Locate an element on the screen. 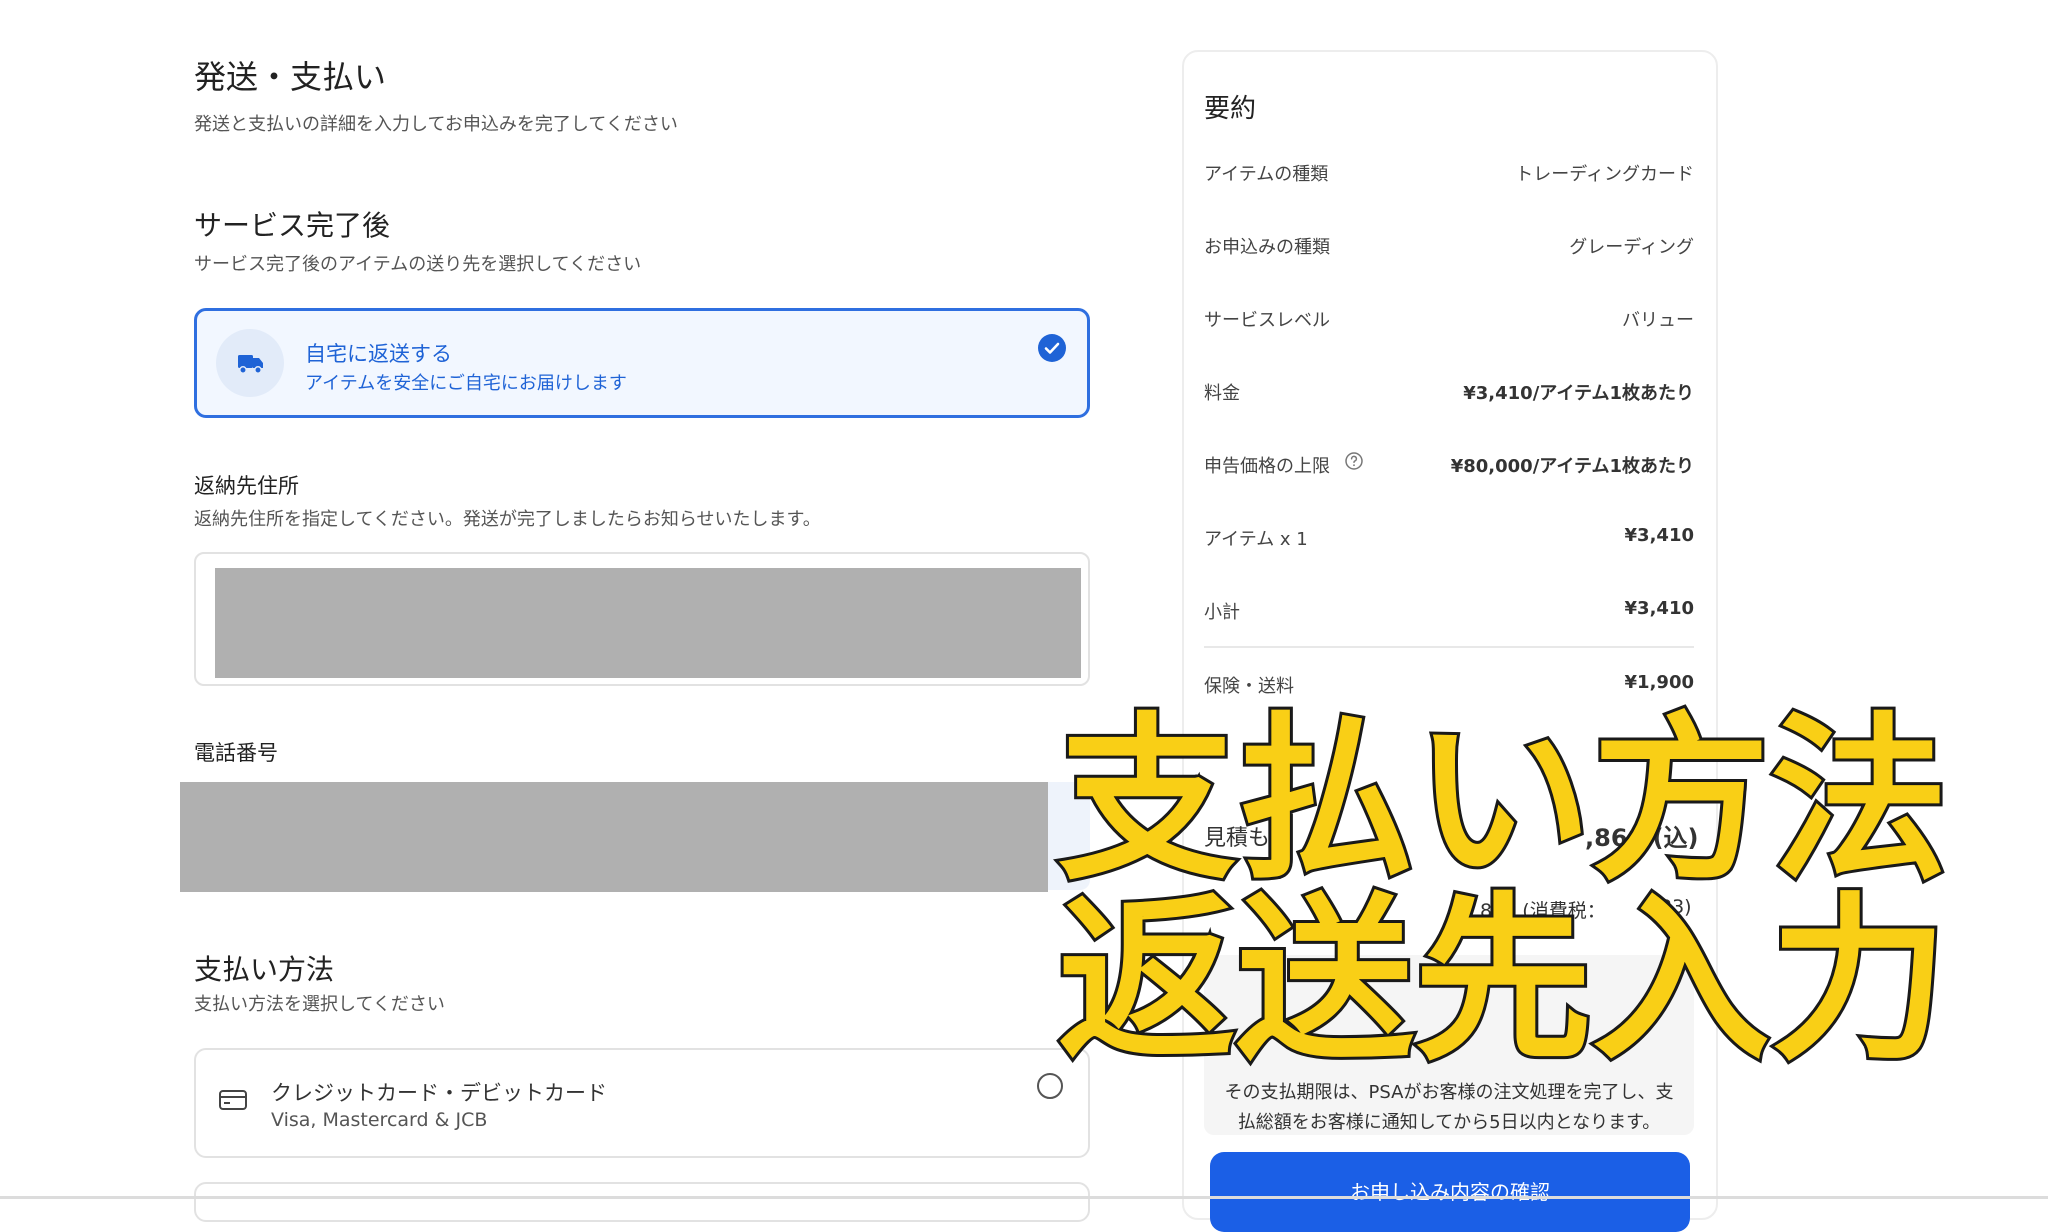 The width and height of the screenshot is (2048, 1232). return-address-heading: 返納先住所 is located at coordinates (246, 486).